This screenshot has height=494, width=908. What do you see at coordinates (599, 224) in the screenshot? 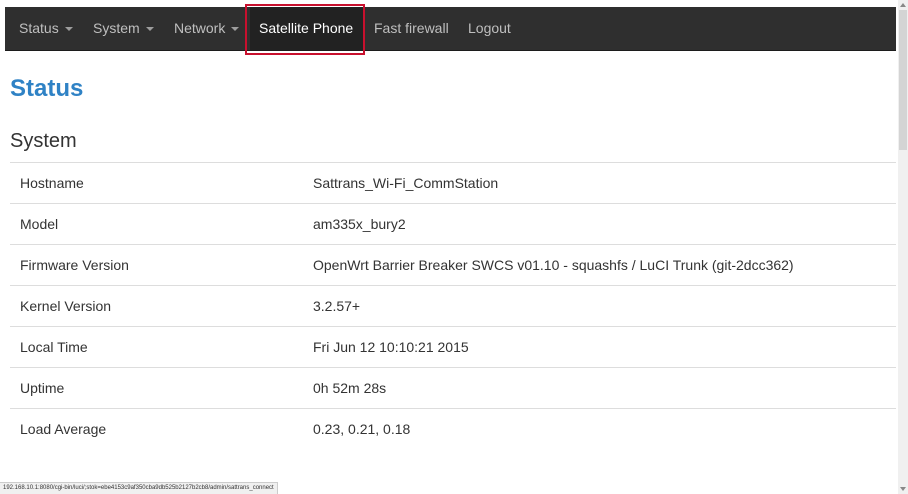
I see `row-value: am335x_bury2` at bounding box center [599, 224].